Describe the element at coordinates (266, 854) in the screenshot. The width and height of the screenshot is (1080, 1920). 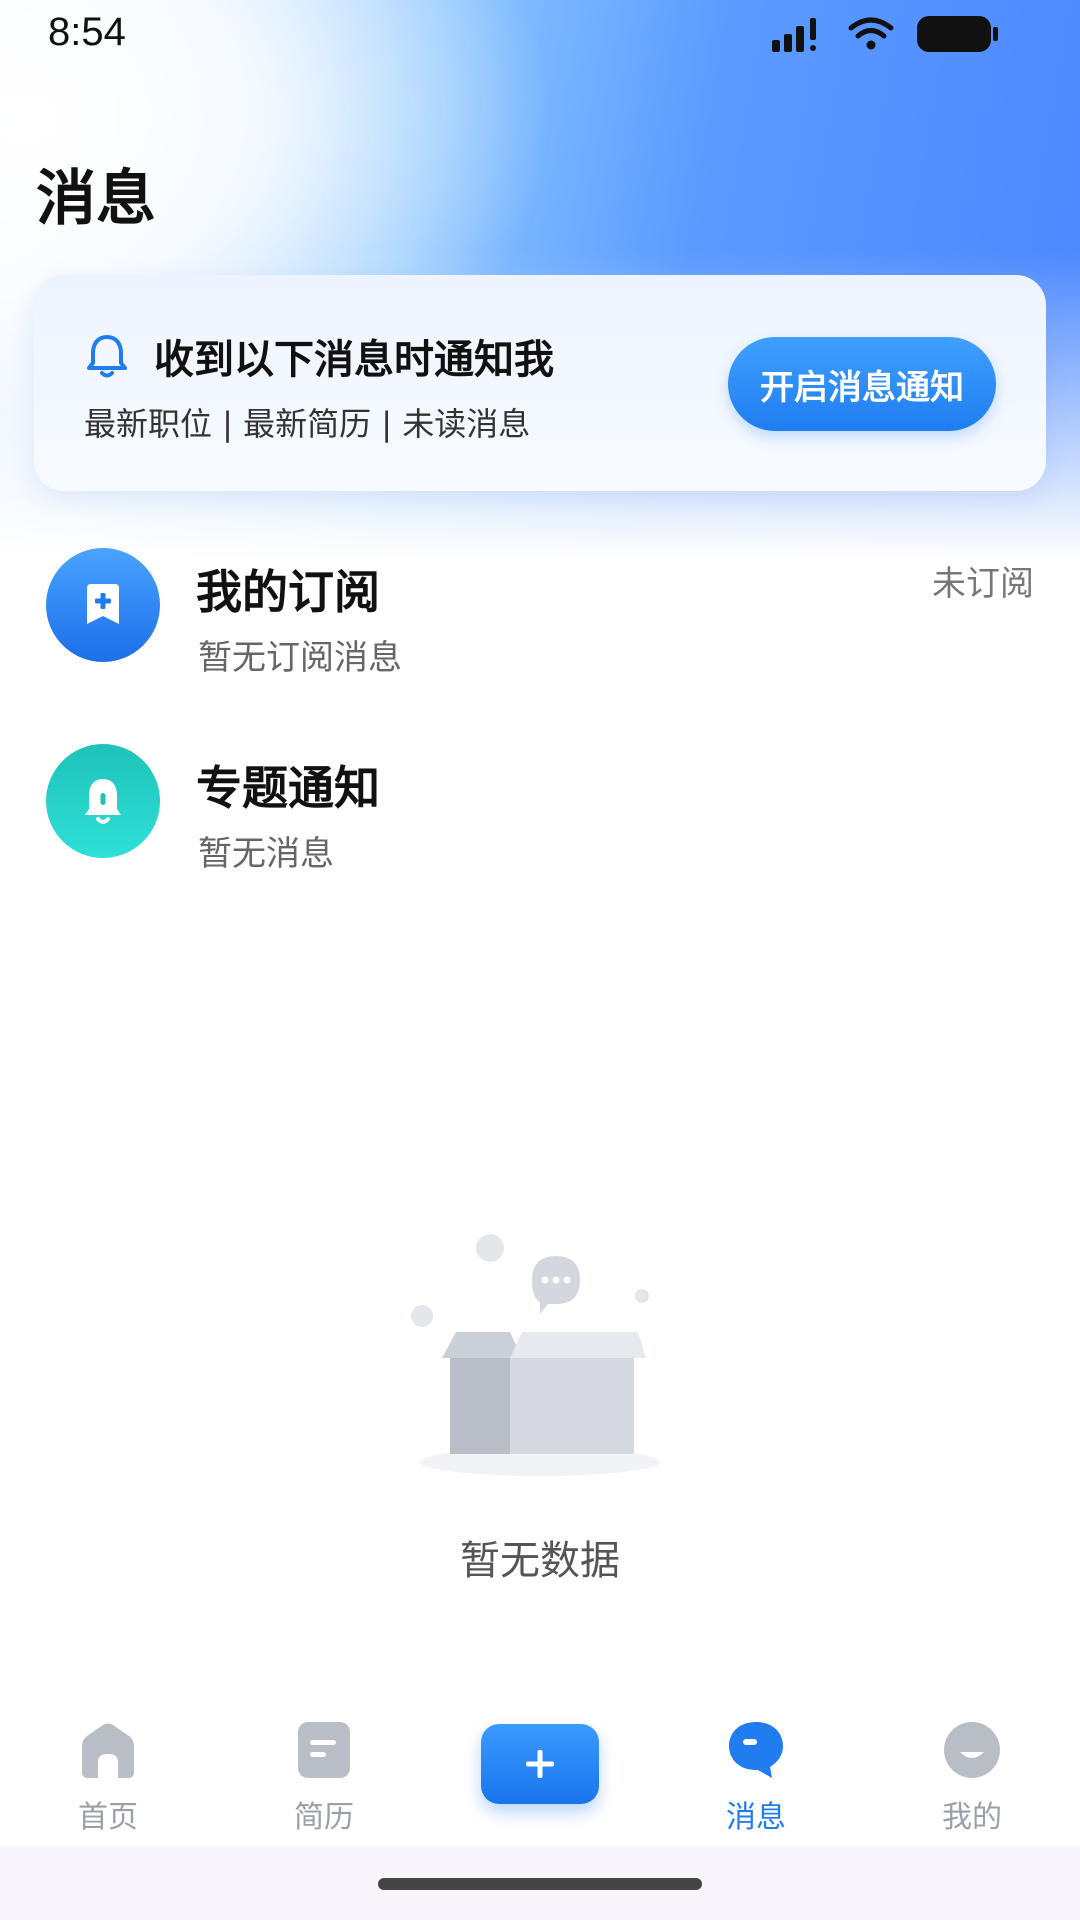
I see `list-item-subtitle: 暂无消息` at that location.